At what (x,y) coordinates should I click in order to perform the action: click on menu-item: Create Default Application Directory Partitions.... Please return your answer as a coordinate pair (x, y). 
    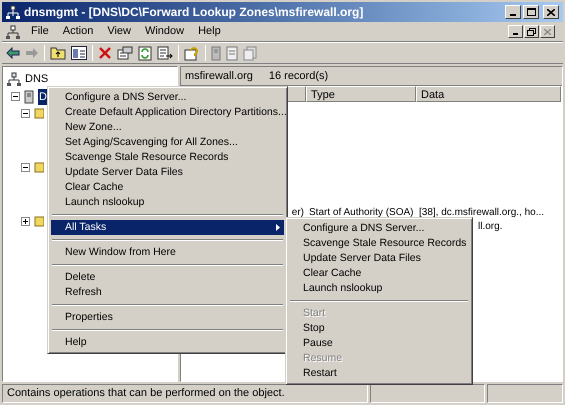
    Looking at the image, I should click on (167, 112).